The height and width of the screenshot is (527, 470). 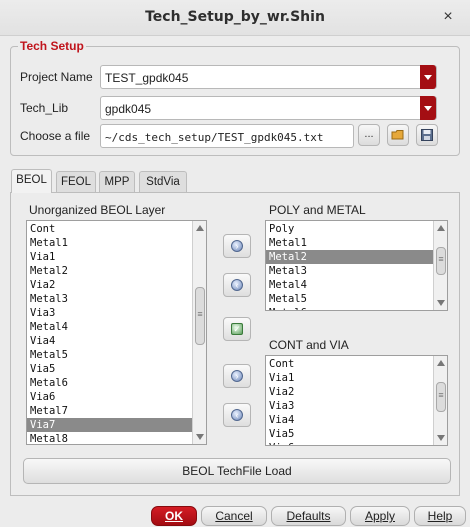 I want to click on project-name-select: TEST_gpdk045, so click(x=268, y=77).